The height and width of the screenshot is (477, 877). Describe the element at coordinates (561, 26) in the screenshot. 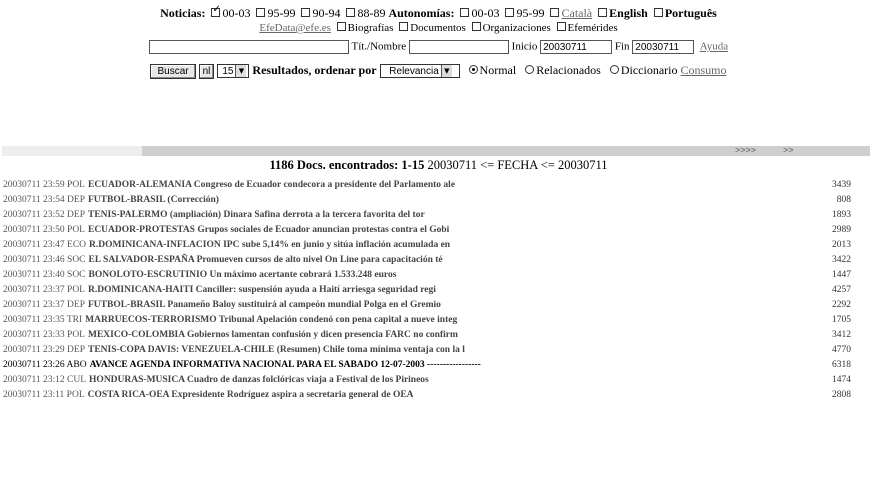

I see `efemerides-checkbox` at that location.